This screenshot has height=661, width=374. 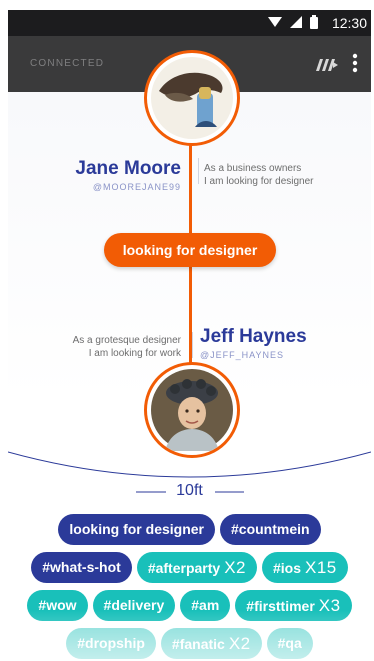 I want to click on wifi-icon, so click(x=275, y=22).